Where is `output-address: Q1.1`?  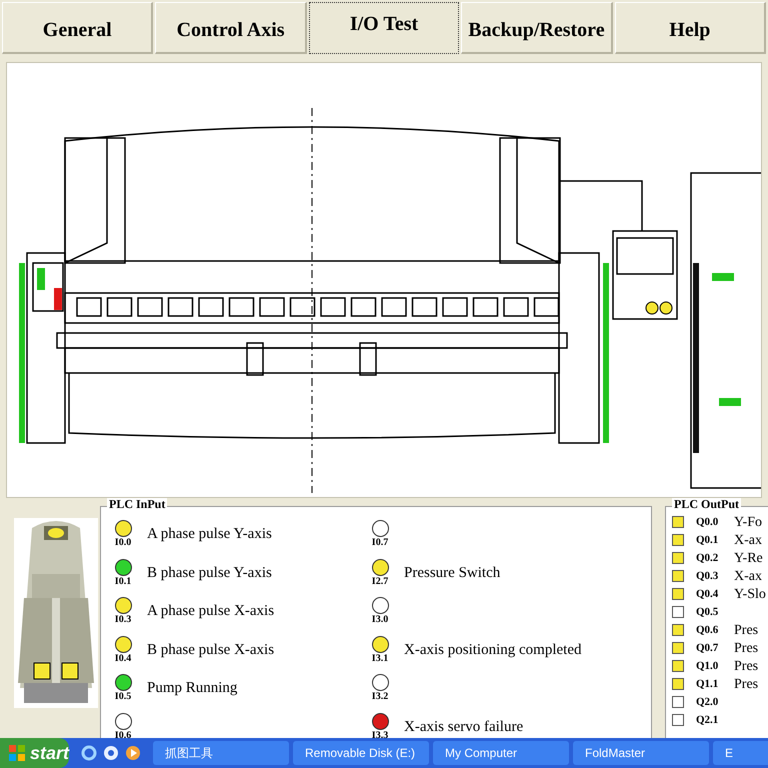 output-address: Q1.1 is located at coordinates (708, 684).